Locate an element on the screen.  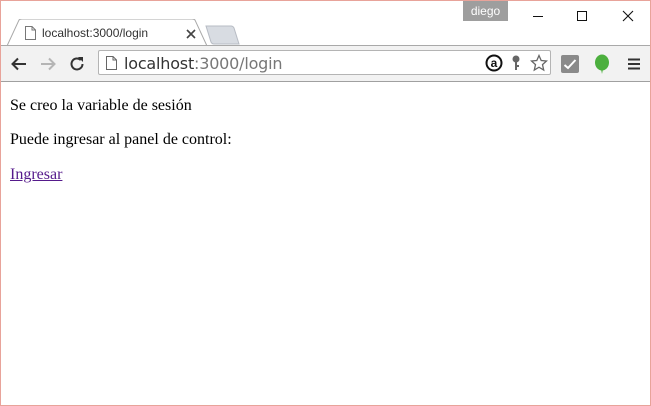
amazon-assistant-icon: a is located at coordinates (494, 65).